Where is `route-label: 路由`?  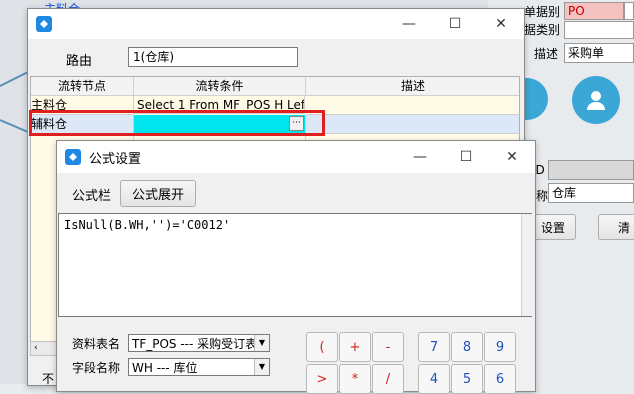
route-label: 路由 is located at coordinates (79, 61).